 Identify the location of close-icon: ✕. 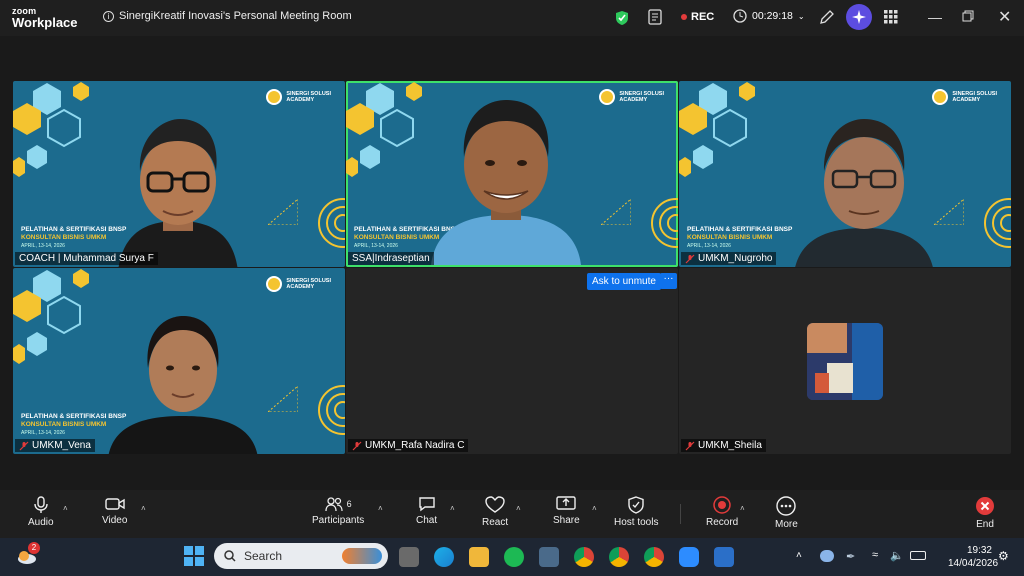
(1004, 17).